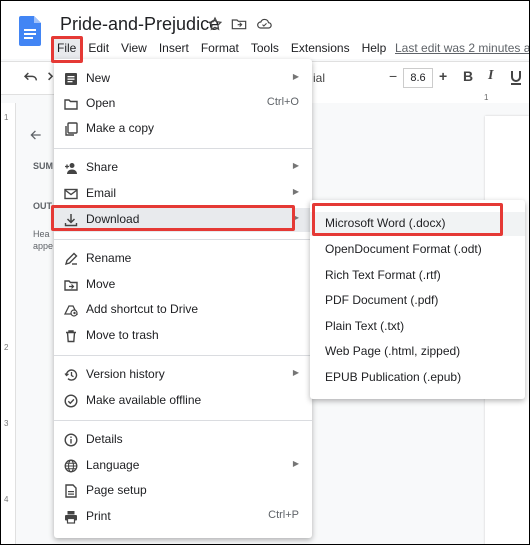  I want to click on option-label: OpenDocument Format (.odt), so click(403, 249).